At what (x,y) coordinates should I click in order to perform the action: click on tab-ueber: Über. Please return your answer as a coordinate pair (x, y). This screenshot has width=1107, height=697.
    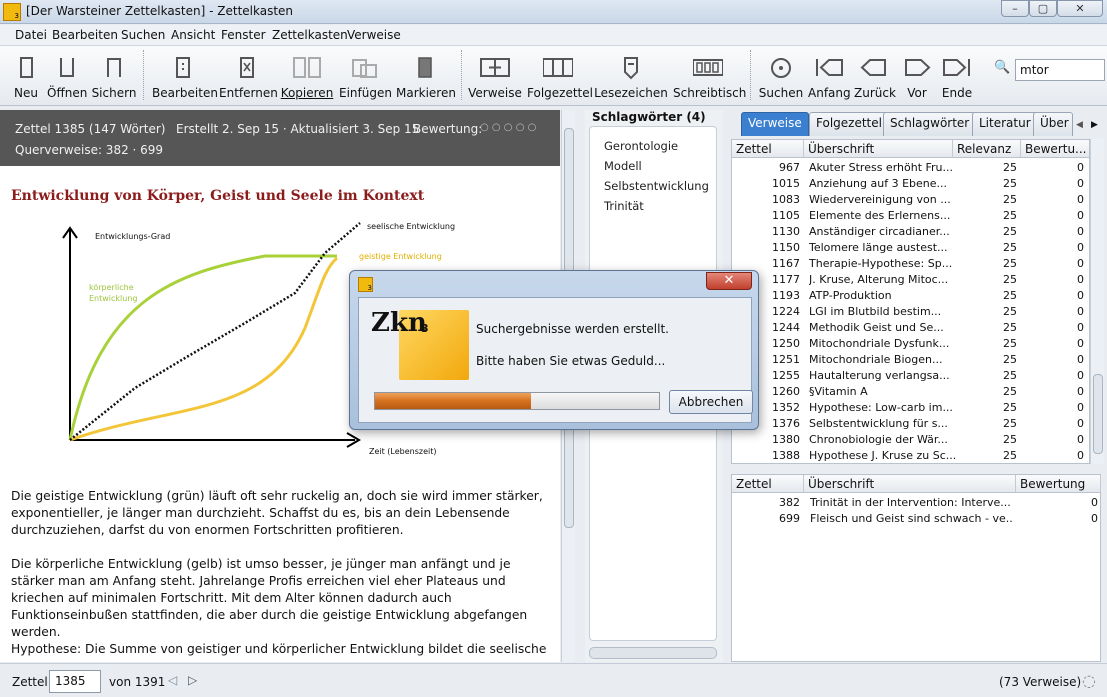
    Looking at the image, I should click on (1053, 124).